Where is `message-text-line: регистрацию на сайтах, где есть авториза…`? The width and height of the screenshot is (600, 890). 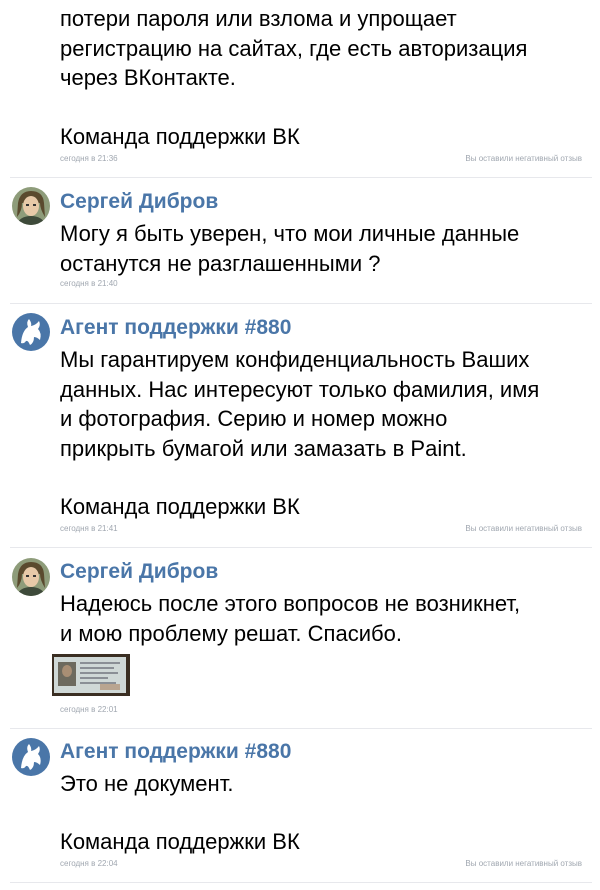
message-text-line: регистрацию на сайтах, где есть авториза… is located at coordinates (294, 48).